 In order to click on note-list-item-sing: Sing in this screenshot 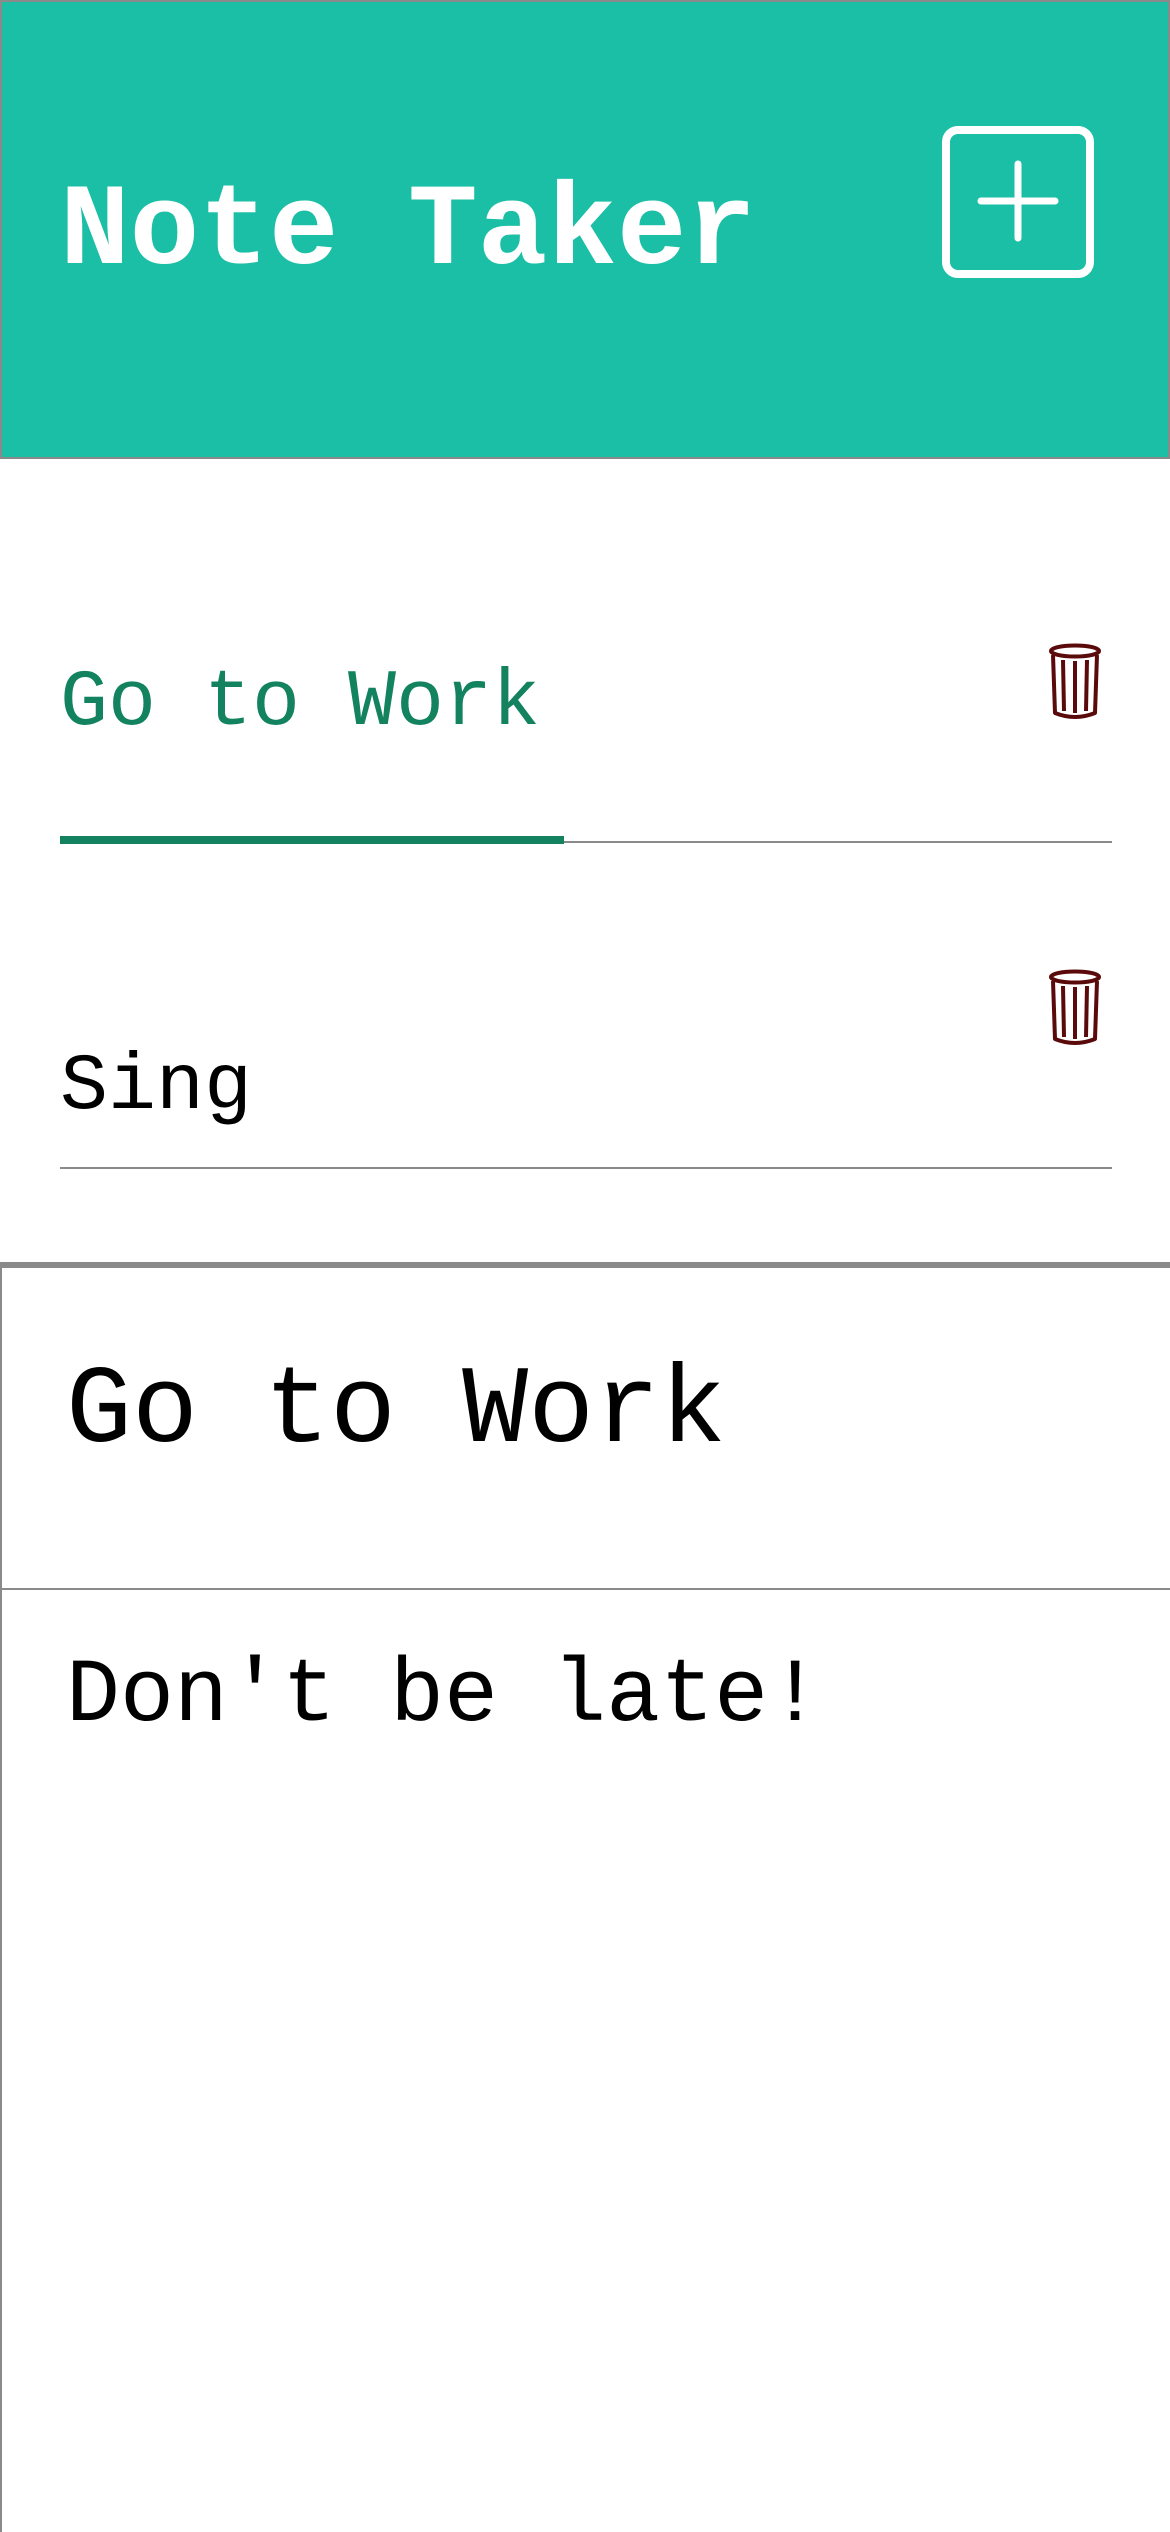, I will do `click(586, 1006)`.